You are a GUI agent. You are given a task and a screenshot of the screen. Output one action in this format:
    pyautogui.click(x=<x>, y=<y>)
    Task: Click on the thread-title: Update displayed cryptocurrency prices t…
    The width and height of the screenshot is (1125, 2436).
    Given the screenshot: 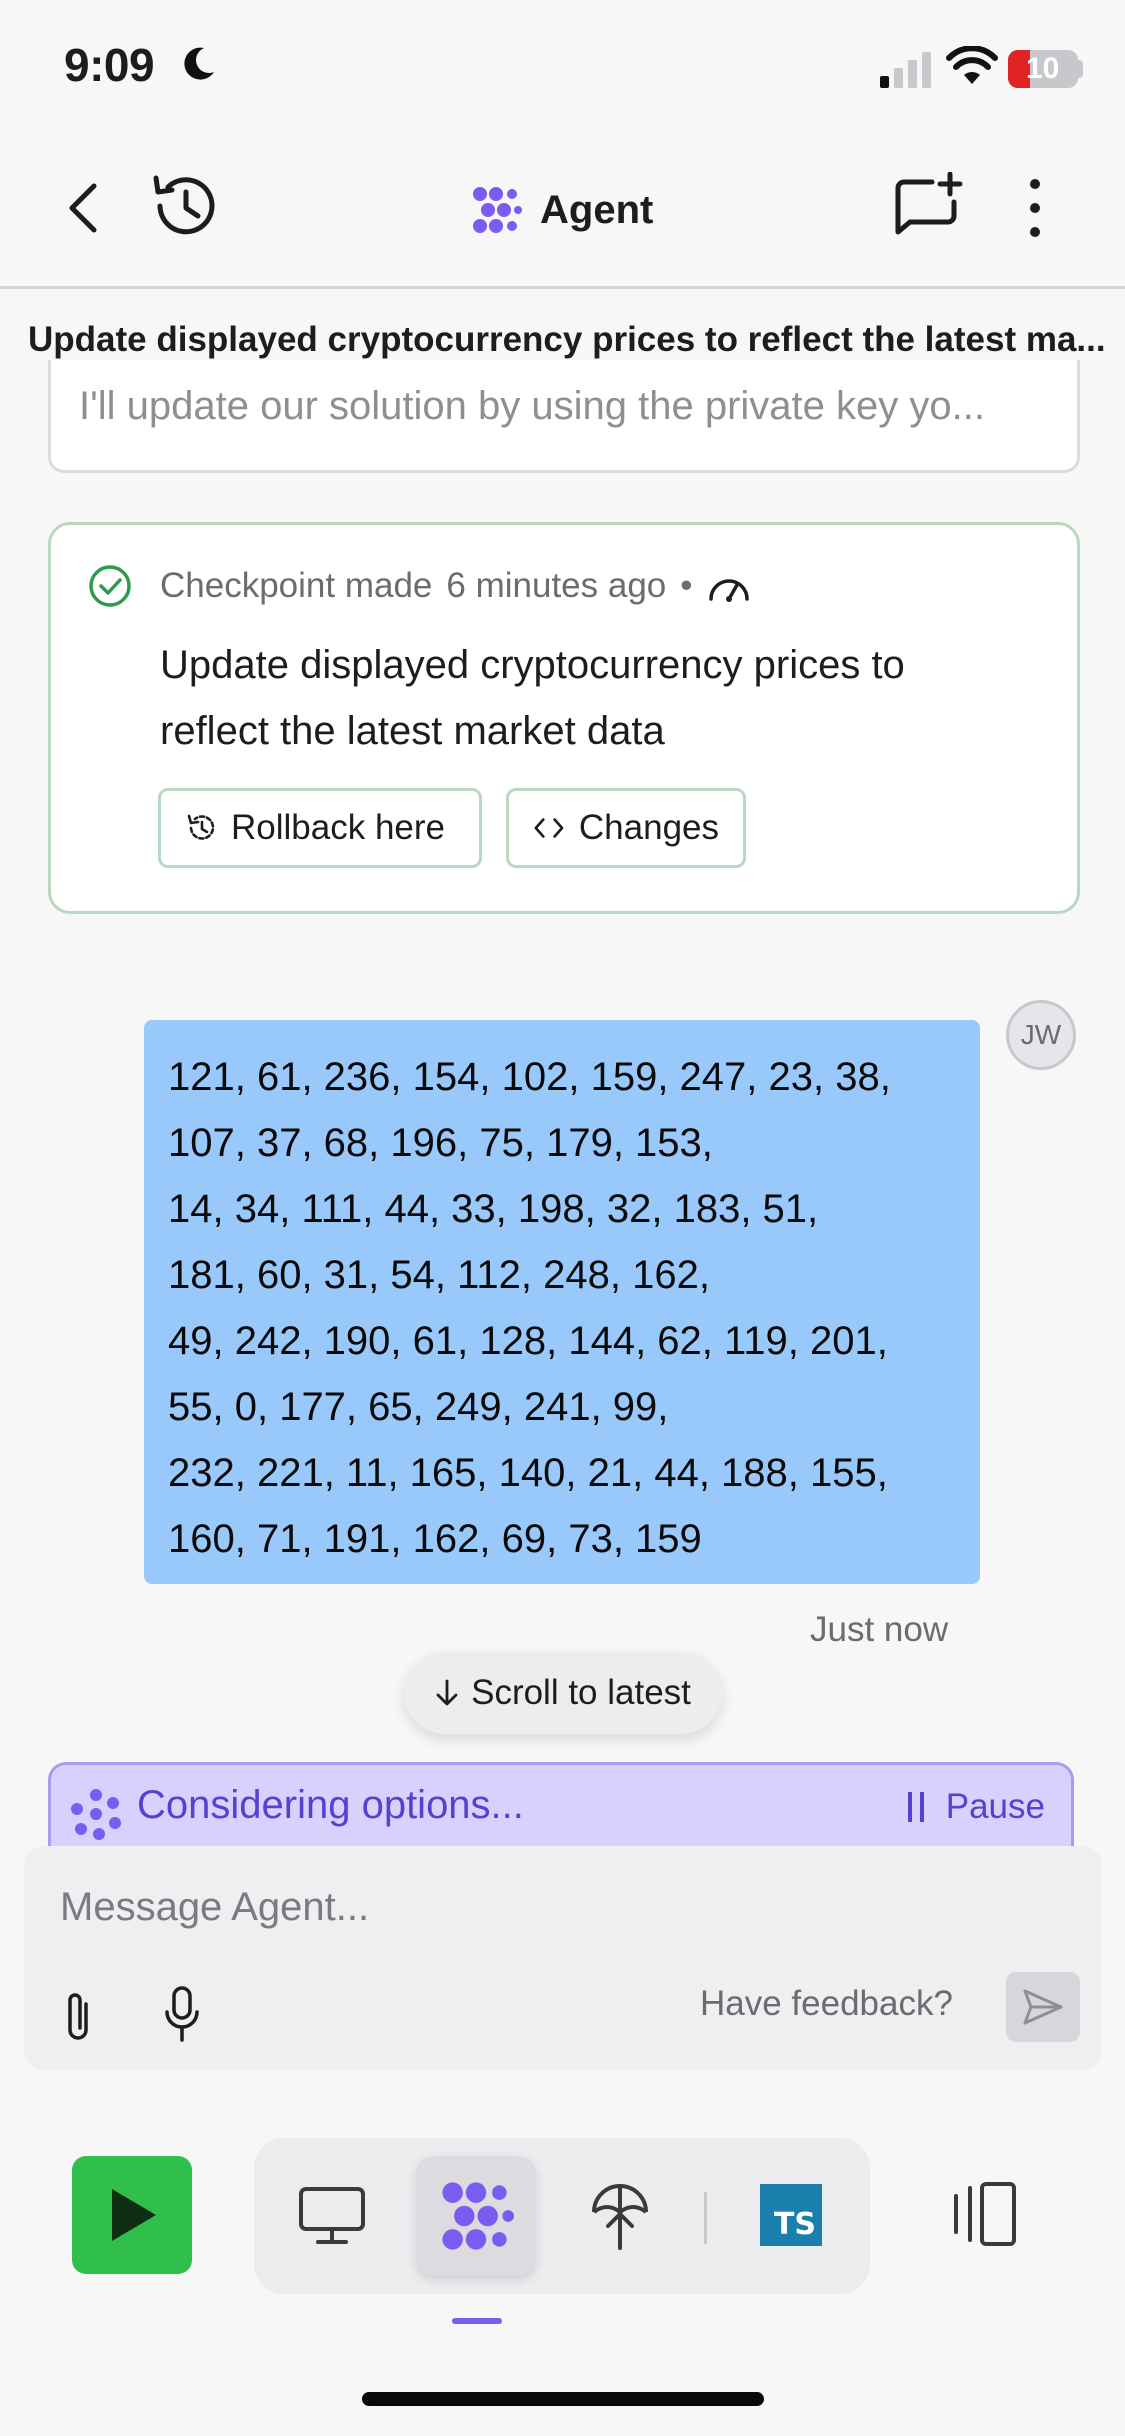 What is the action you would take?
    pyautogui.click(x=567, y=339)
    